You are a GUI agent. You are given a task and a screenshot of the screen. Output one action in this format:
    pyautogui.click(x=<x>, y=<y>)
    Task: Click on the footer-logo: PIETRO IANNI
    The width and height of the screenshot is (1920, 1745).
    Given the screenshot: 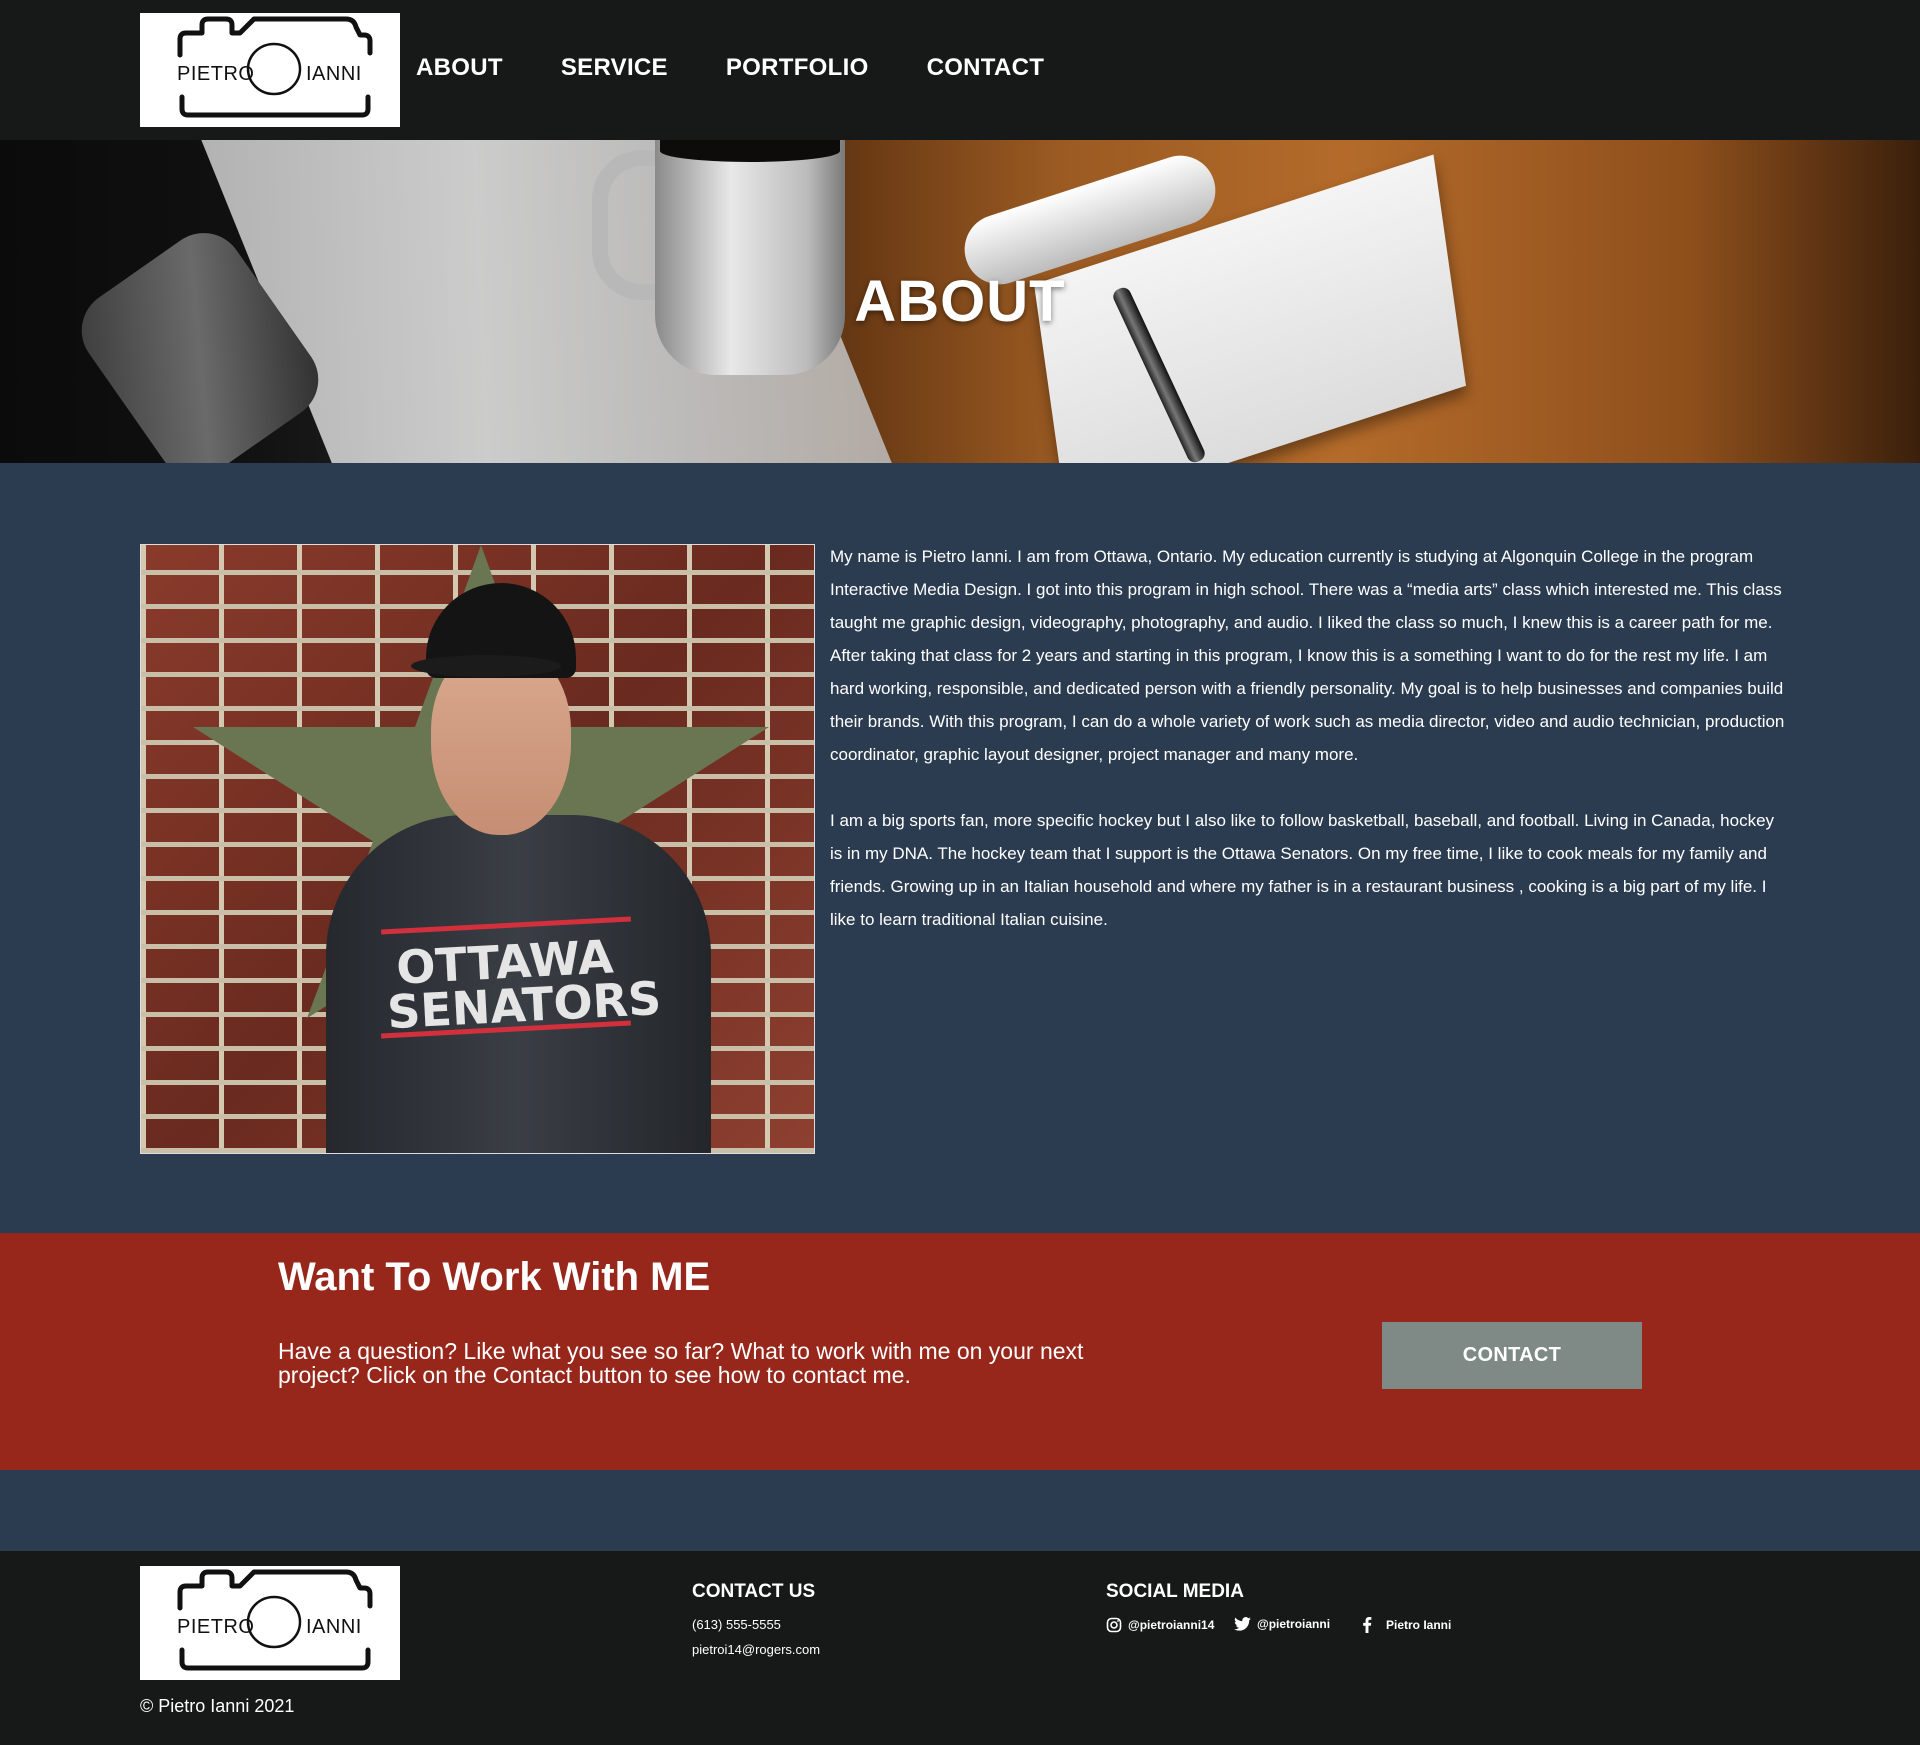 What is the action you would take?
    pyautogui.click(x=270, y=1623)
    